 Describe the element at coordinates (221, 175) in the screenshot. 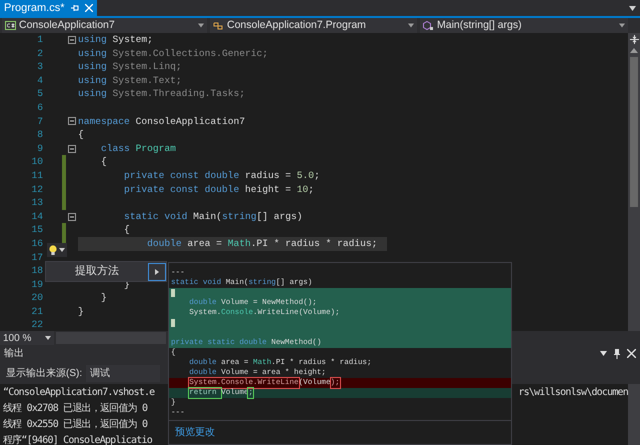

I see `code-line: private const double radius = 5.0;` at that location.